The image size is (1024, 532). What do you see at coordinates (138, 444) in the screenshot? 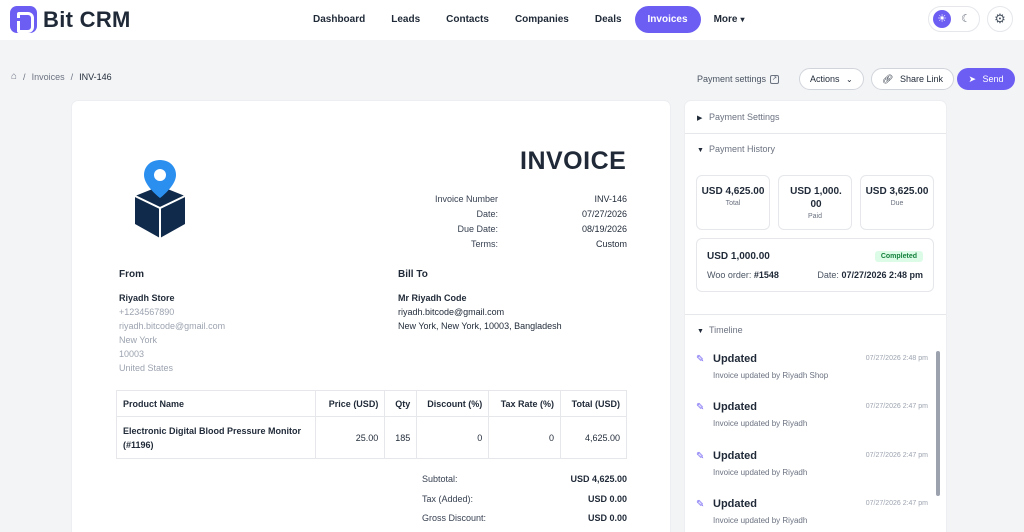
I see `item-sku: (#1196)` at bounding box center [138, 444].